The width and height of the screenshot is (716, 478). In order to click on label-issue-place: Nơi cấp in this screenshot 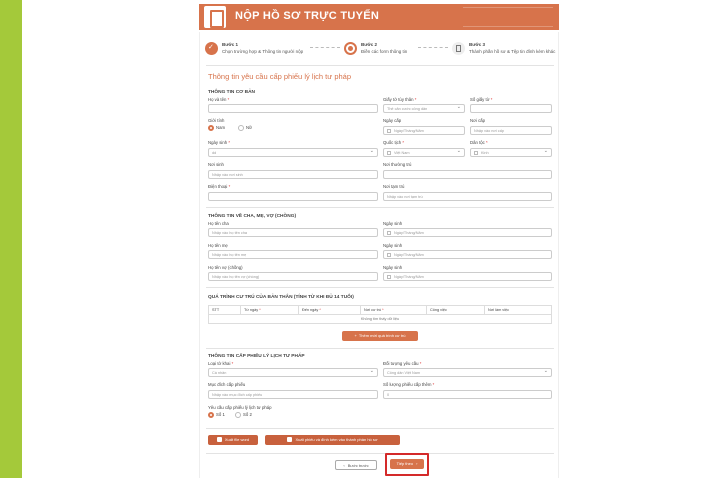, I will do `click(477, 120)`.